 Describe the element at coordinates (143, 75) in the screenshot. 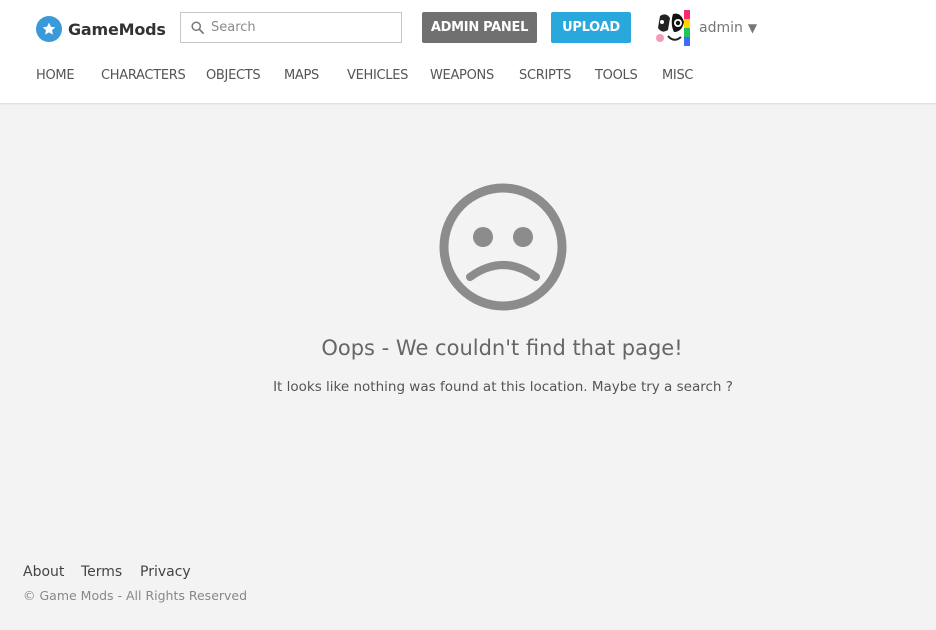

I see `nav-item-characters: CHARACTERS` at that location.